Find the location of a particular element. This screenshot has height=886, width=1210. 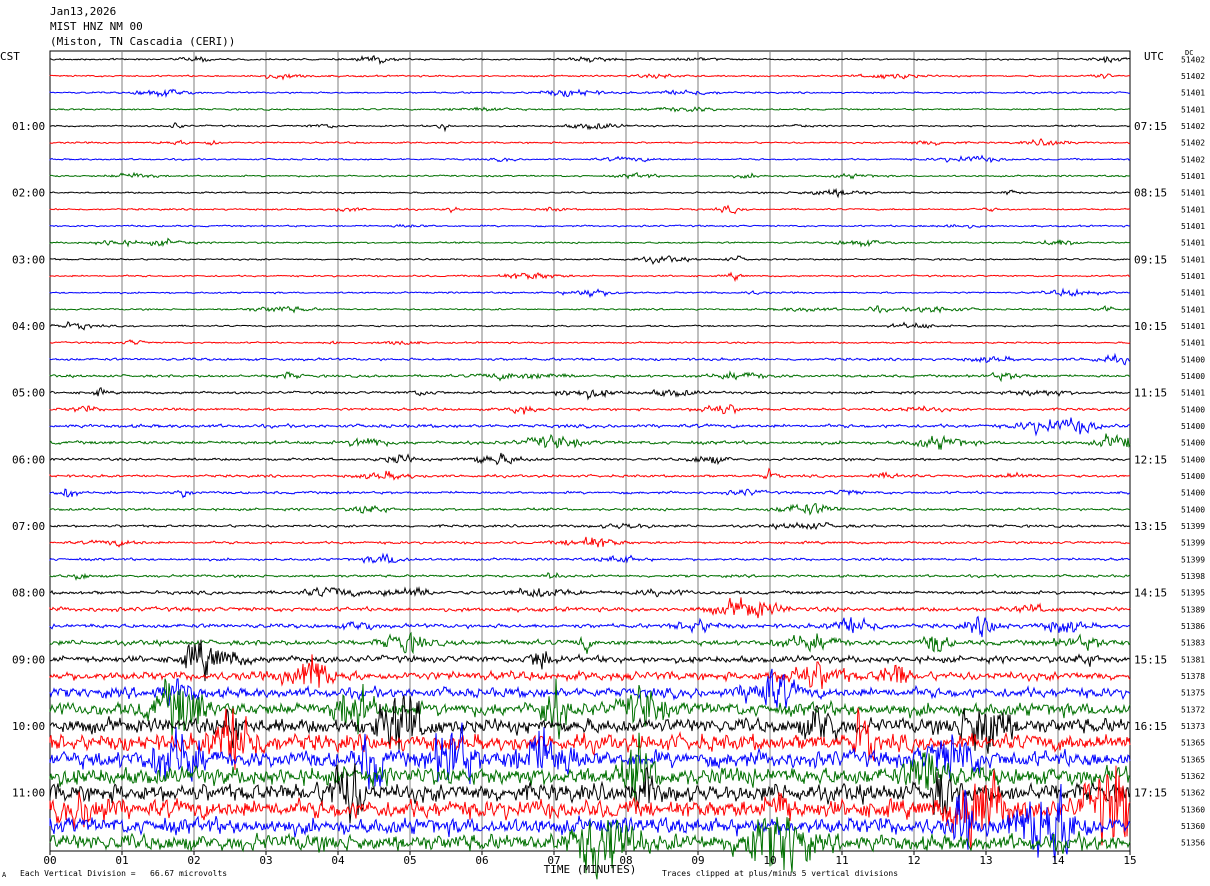

x-tick-label: 09 is located at coordinates (697, 860).